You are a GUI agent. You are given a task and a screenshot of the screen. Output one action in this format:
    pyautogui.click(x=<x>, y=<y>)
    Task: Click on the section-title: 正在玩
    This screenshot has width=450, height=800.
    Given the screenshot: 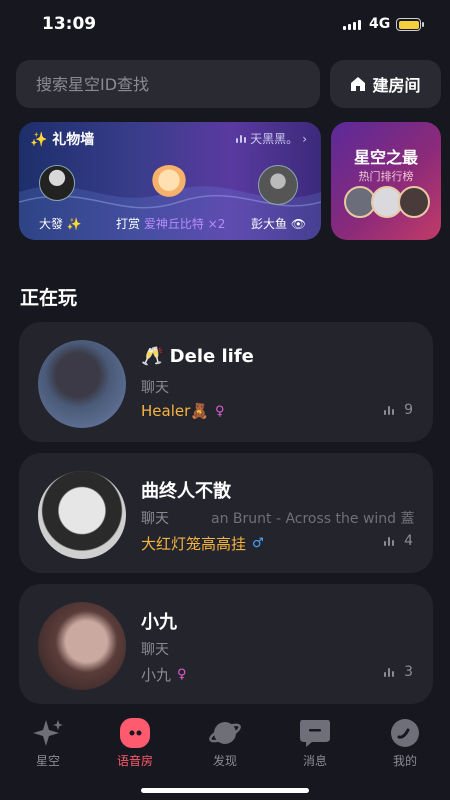 What is the action you would take?
    pyautogui.click(x=49, y=298)
    